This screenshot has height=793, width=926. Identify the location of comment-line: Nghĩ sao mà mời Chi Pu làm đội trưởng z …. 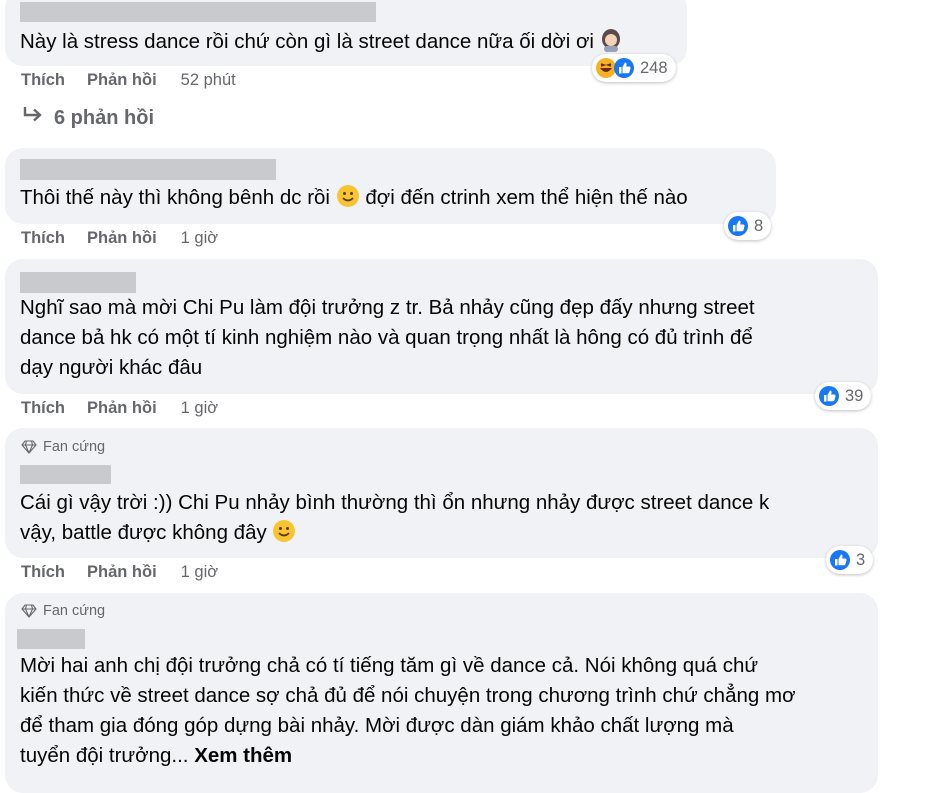
(387, 307).